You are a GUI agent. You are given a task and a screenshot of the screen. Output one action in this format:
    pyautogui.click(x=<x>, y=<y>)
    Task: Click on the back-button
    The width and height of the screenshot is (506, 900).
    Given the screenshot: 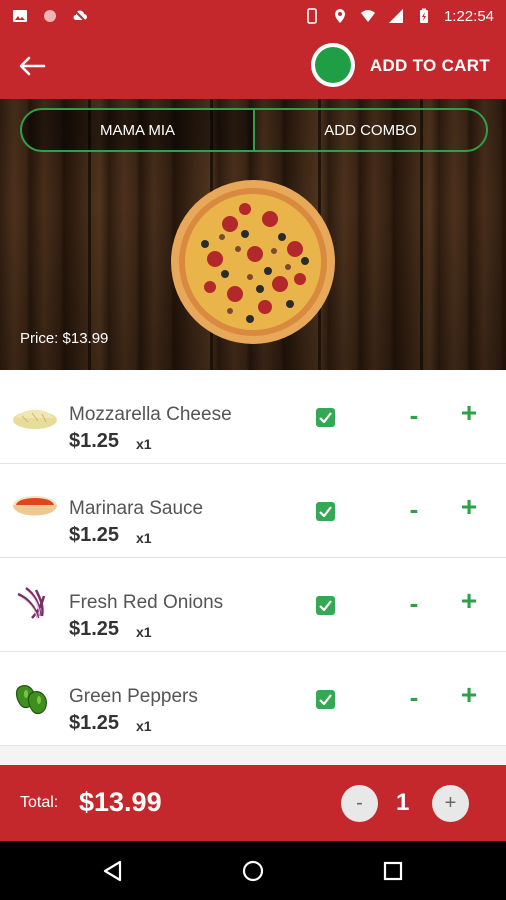 What is the action you would take?
    pyautogui.click(x=32, y=65)
    